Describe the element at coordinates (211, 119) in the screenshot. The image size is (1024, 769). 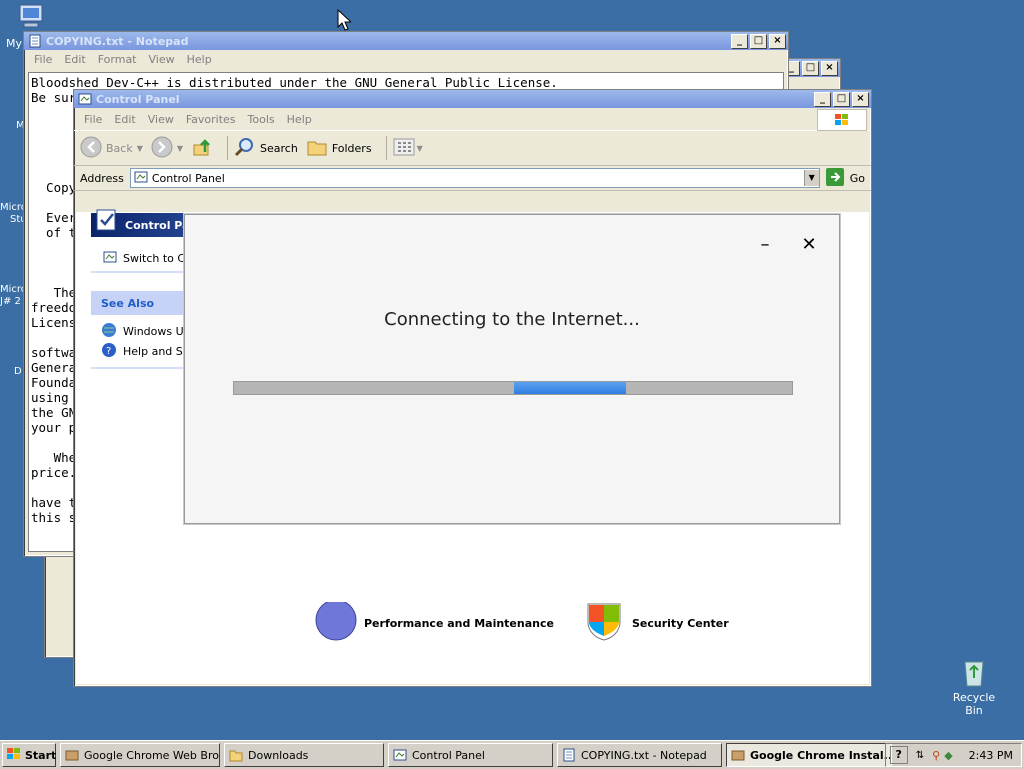
I see `menu-favorites: Favorites` at that location.